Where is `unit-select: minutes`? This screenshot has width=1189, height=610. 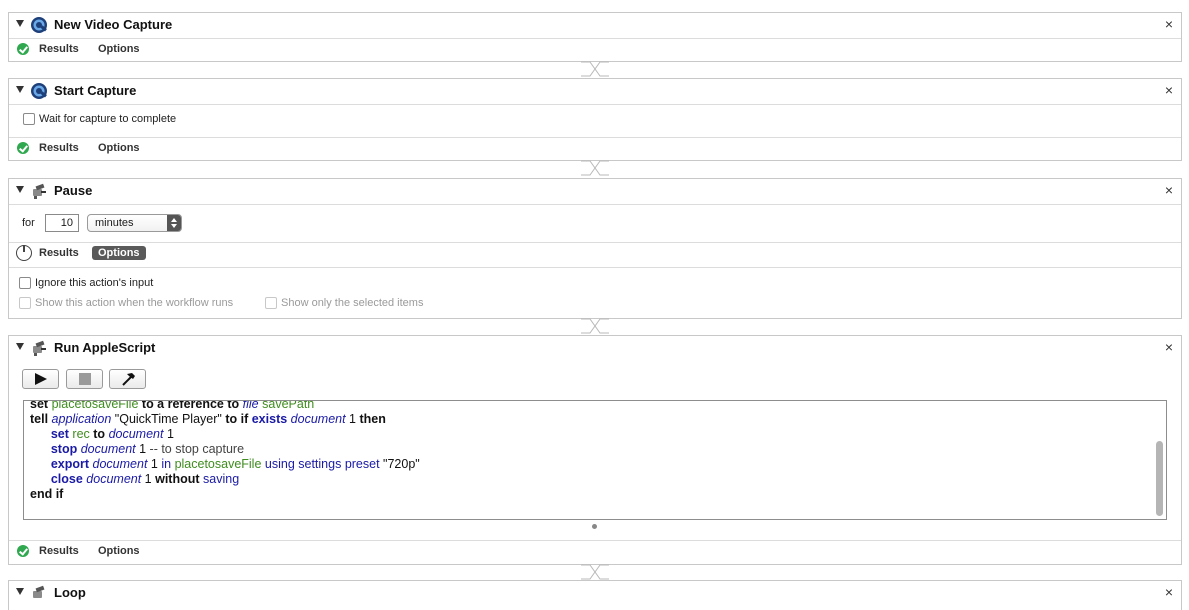 unit-select: minutes is located at coordinates (134, 223).